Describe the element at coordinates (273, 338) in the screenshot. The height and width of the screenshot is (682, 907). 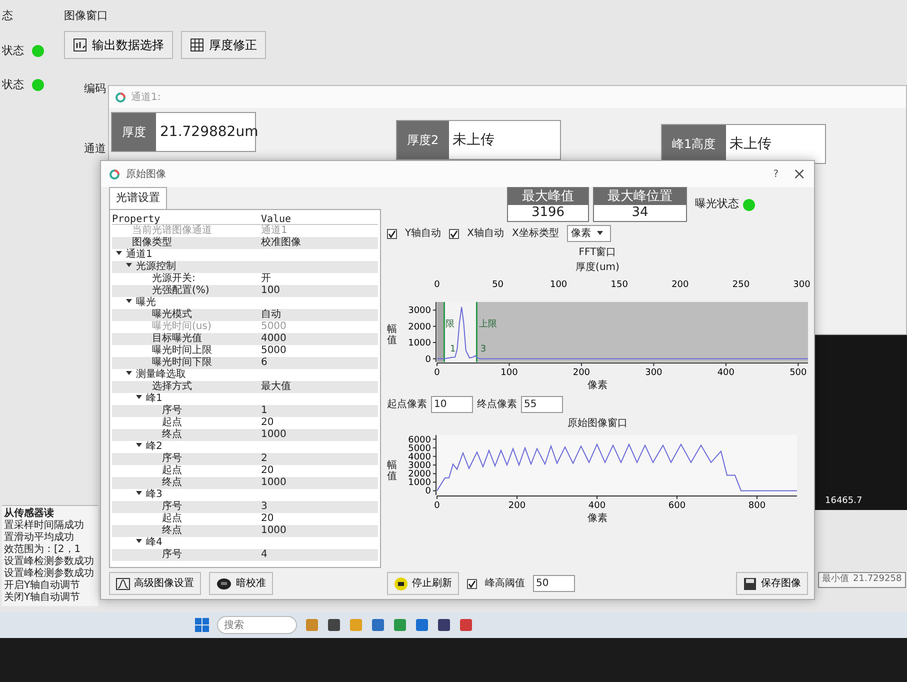
I see `property-value: 4000` at that location.